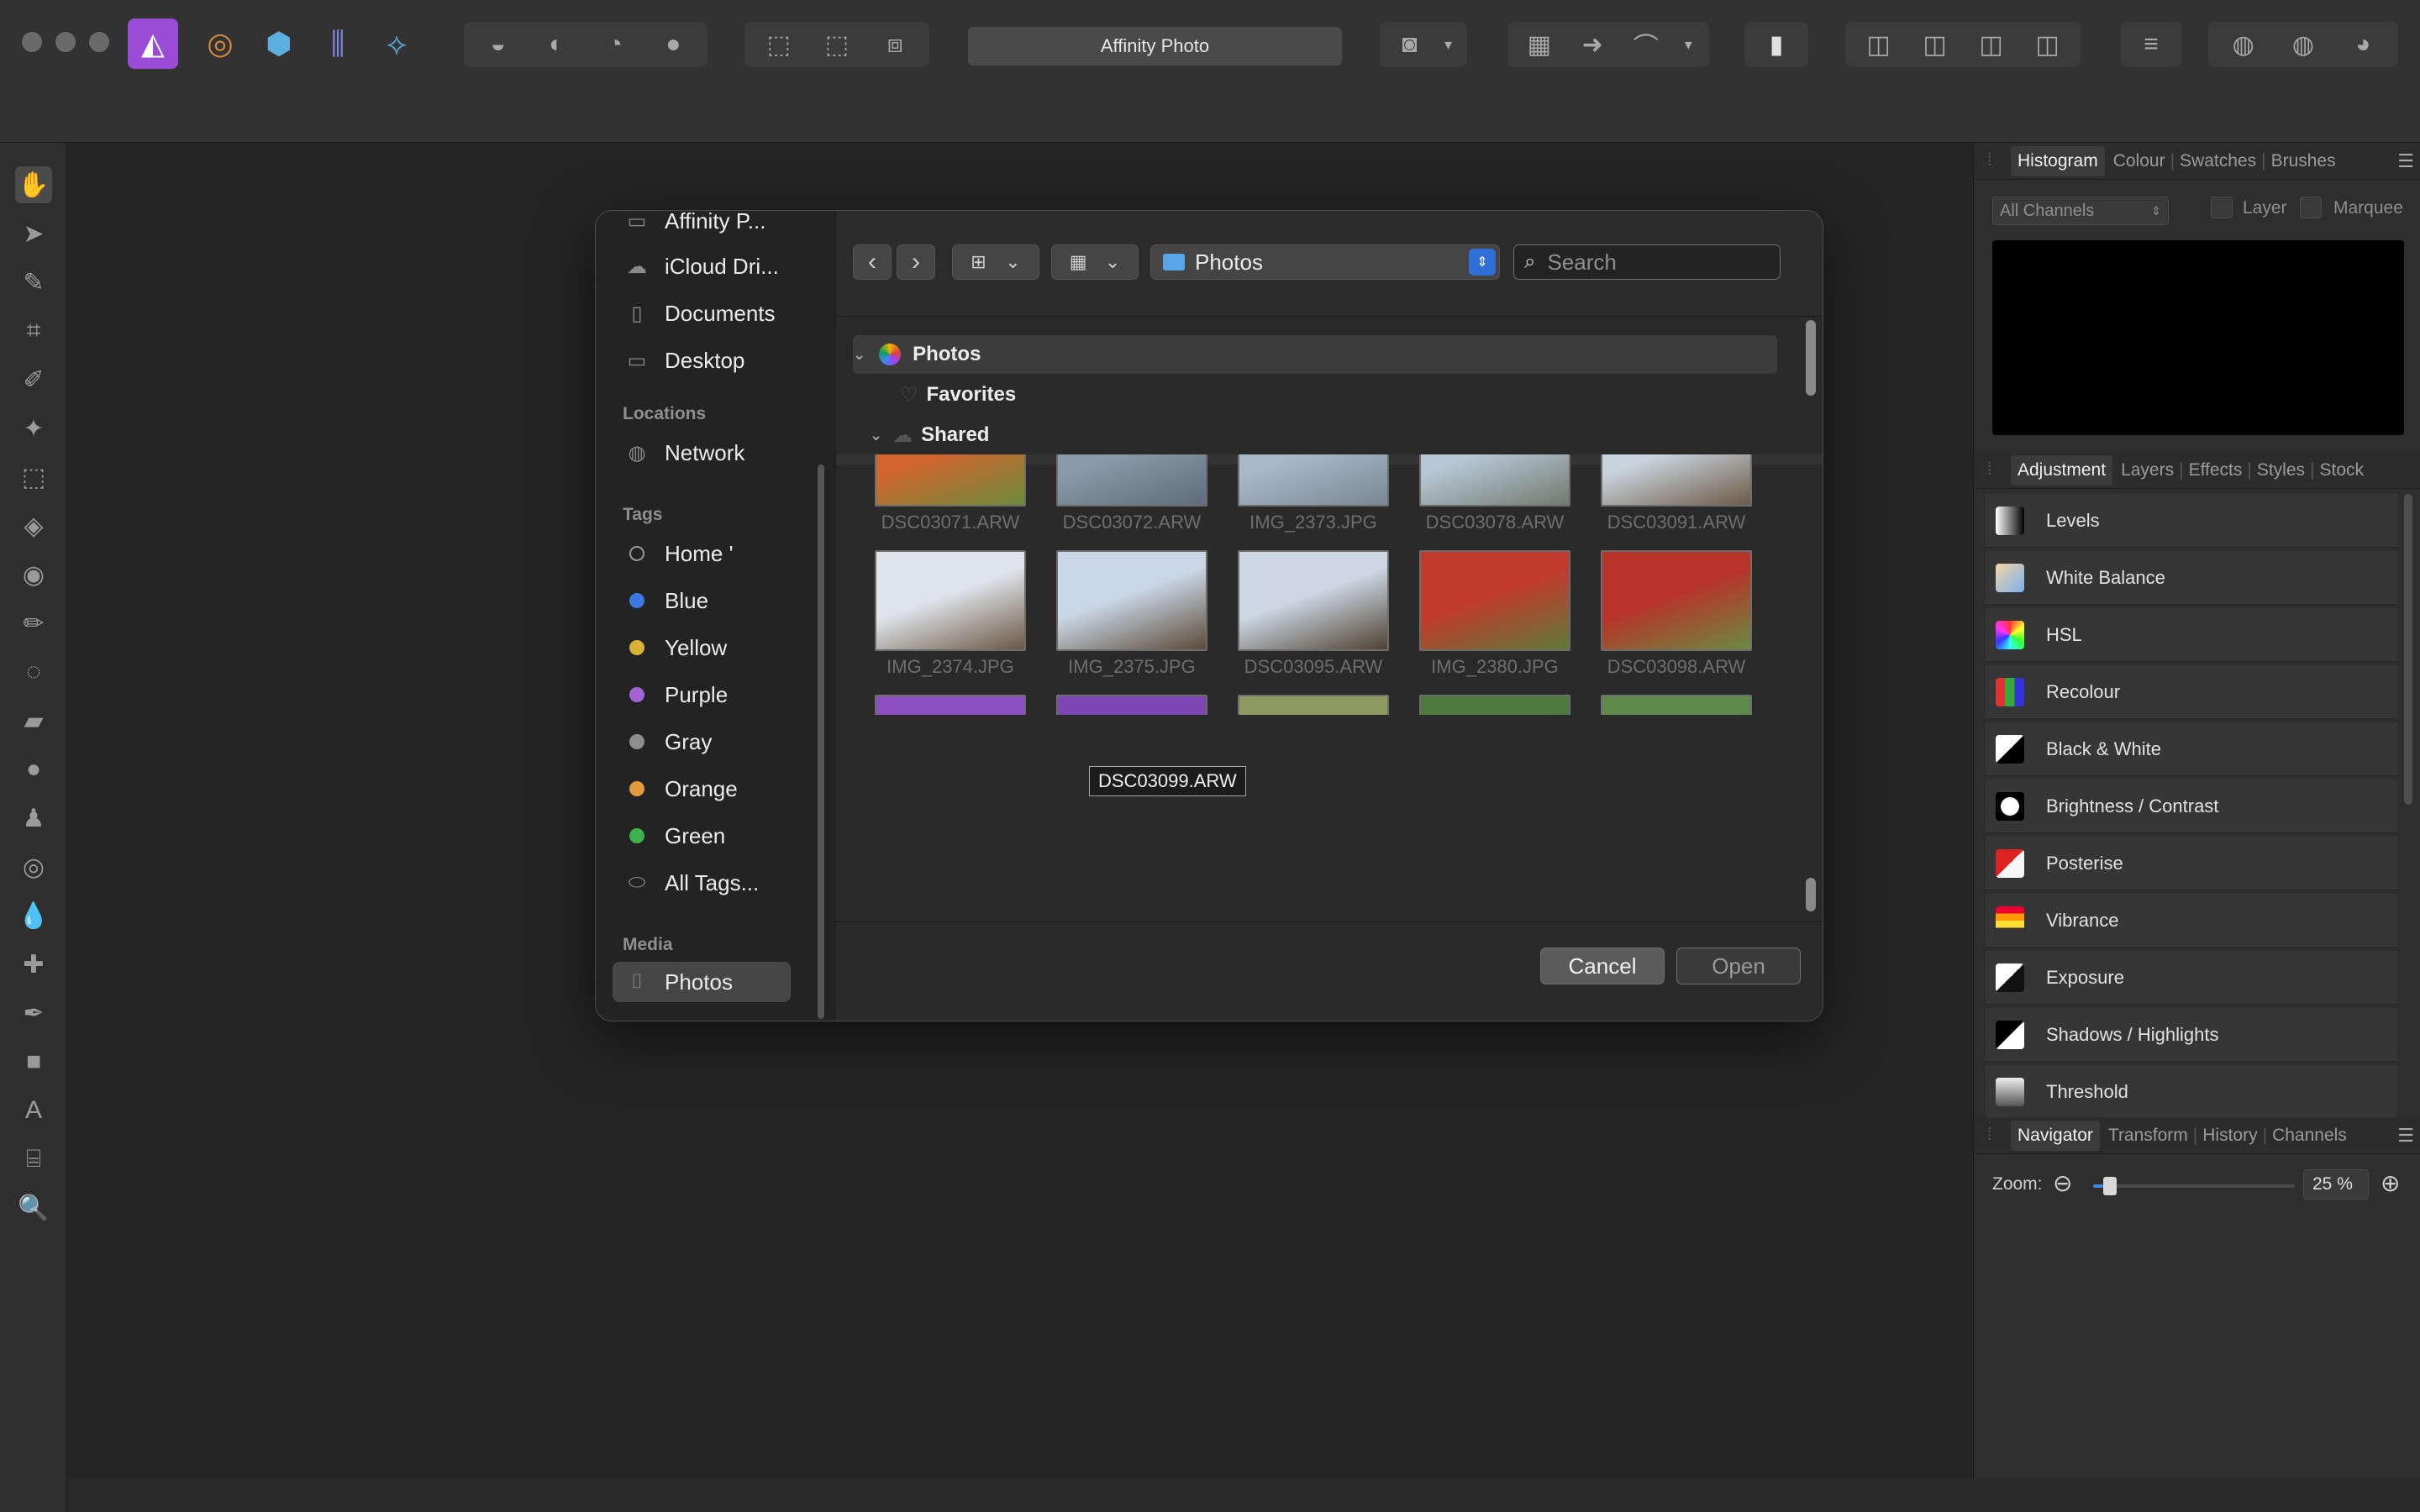  Describe the element at coordinates (34, 720) in the screenshot. I see `erase-tool-icon: ▰` at that location.